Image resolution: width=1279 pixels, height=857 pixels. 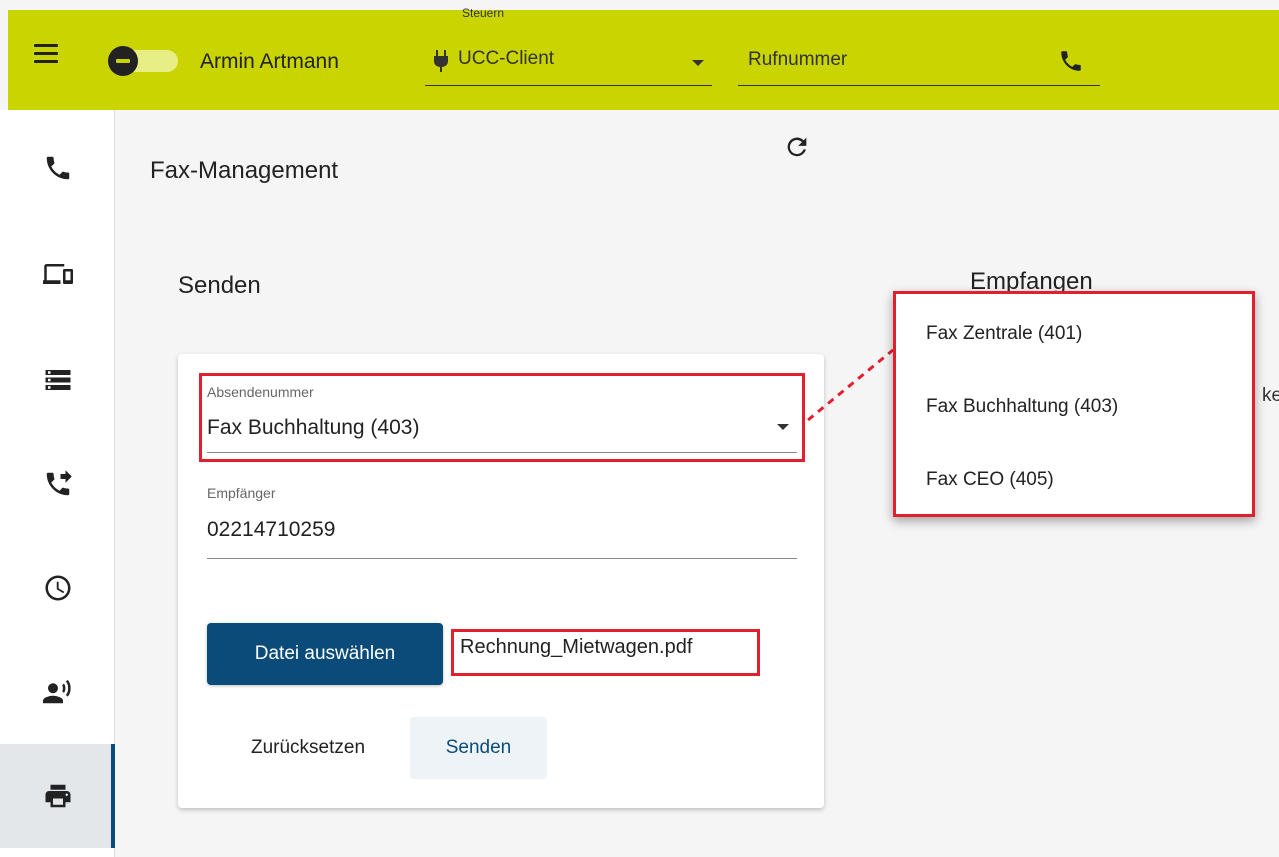 What do you see at coordinates (244, 170) in the screenshot?
I see `page-title: Fax-Management` at bounding box center [244, 170].